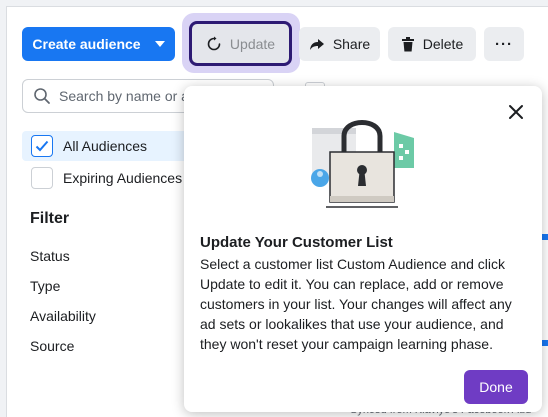 This screenshot has width=548, height=417. I want to click on more-options-button: ···, so click(504, 44).